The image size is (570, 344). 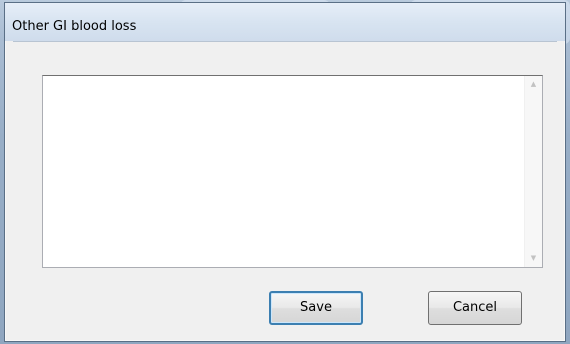 What do you see at coordinates (285, 22) in the screenshot?
I see `title-bar: Other GI blood loss` at bounding box center [285, 22].